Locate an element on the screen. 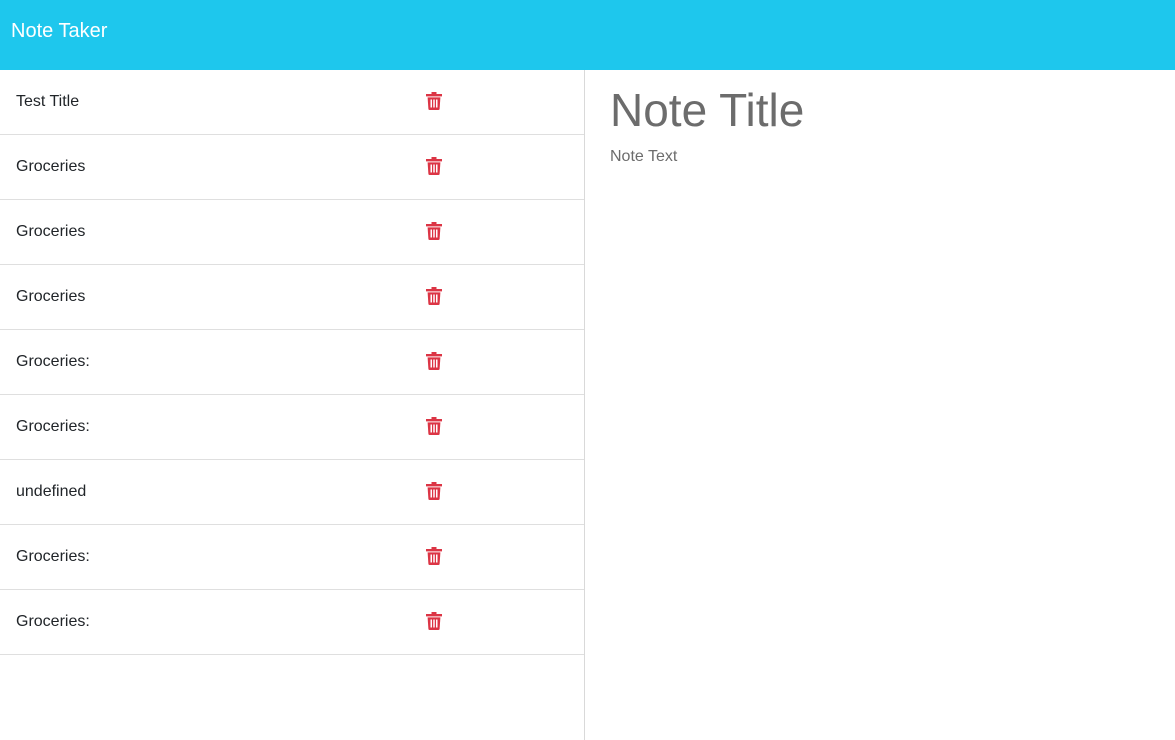 This screenshot has height=740, width=1175. app-brand: Note Taker is located at coordinates (59, 31).